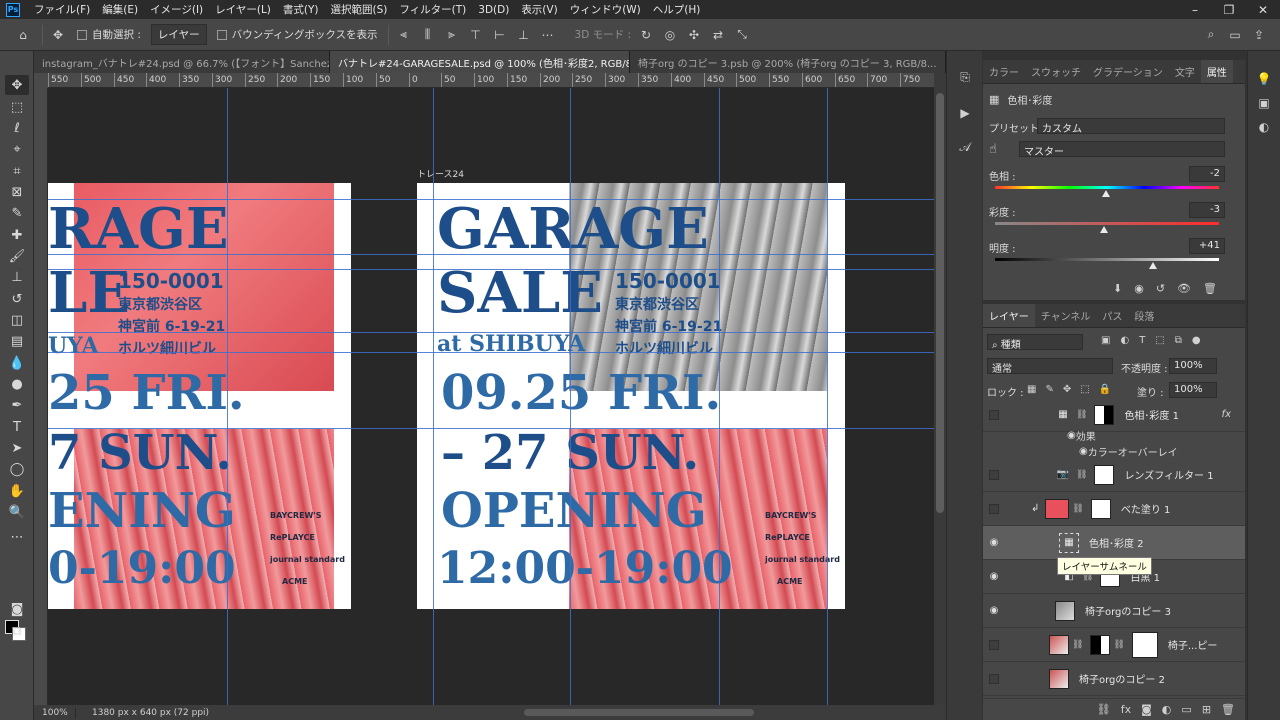 The width and height of the screenshot is (1280, 720). I want to click on targeted-adjust-icon: ☝, so click(993, 149).